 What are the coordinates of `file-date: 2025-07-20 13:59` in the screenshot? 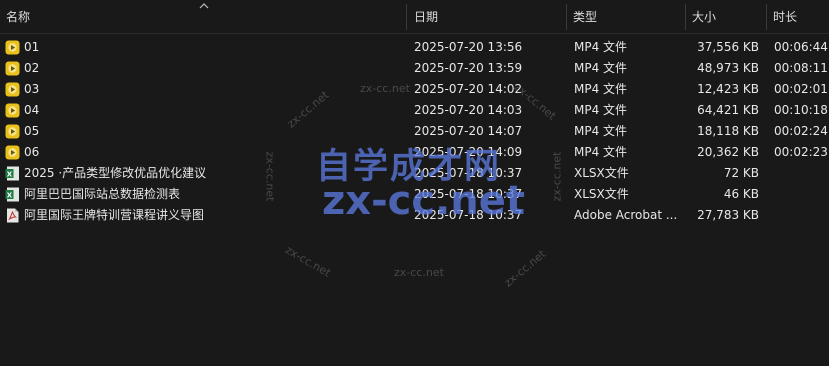 It's located at (468, 68).